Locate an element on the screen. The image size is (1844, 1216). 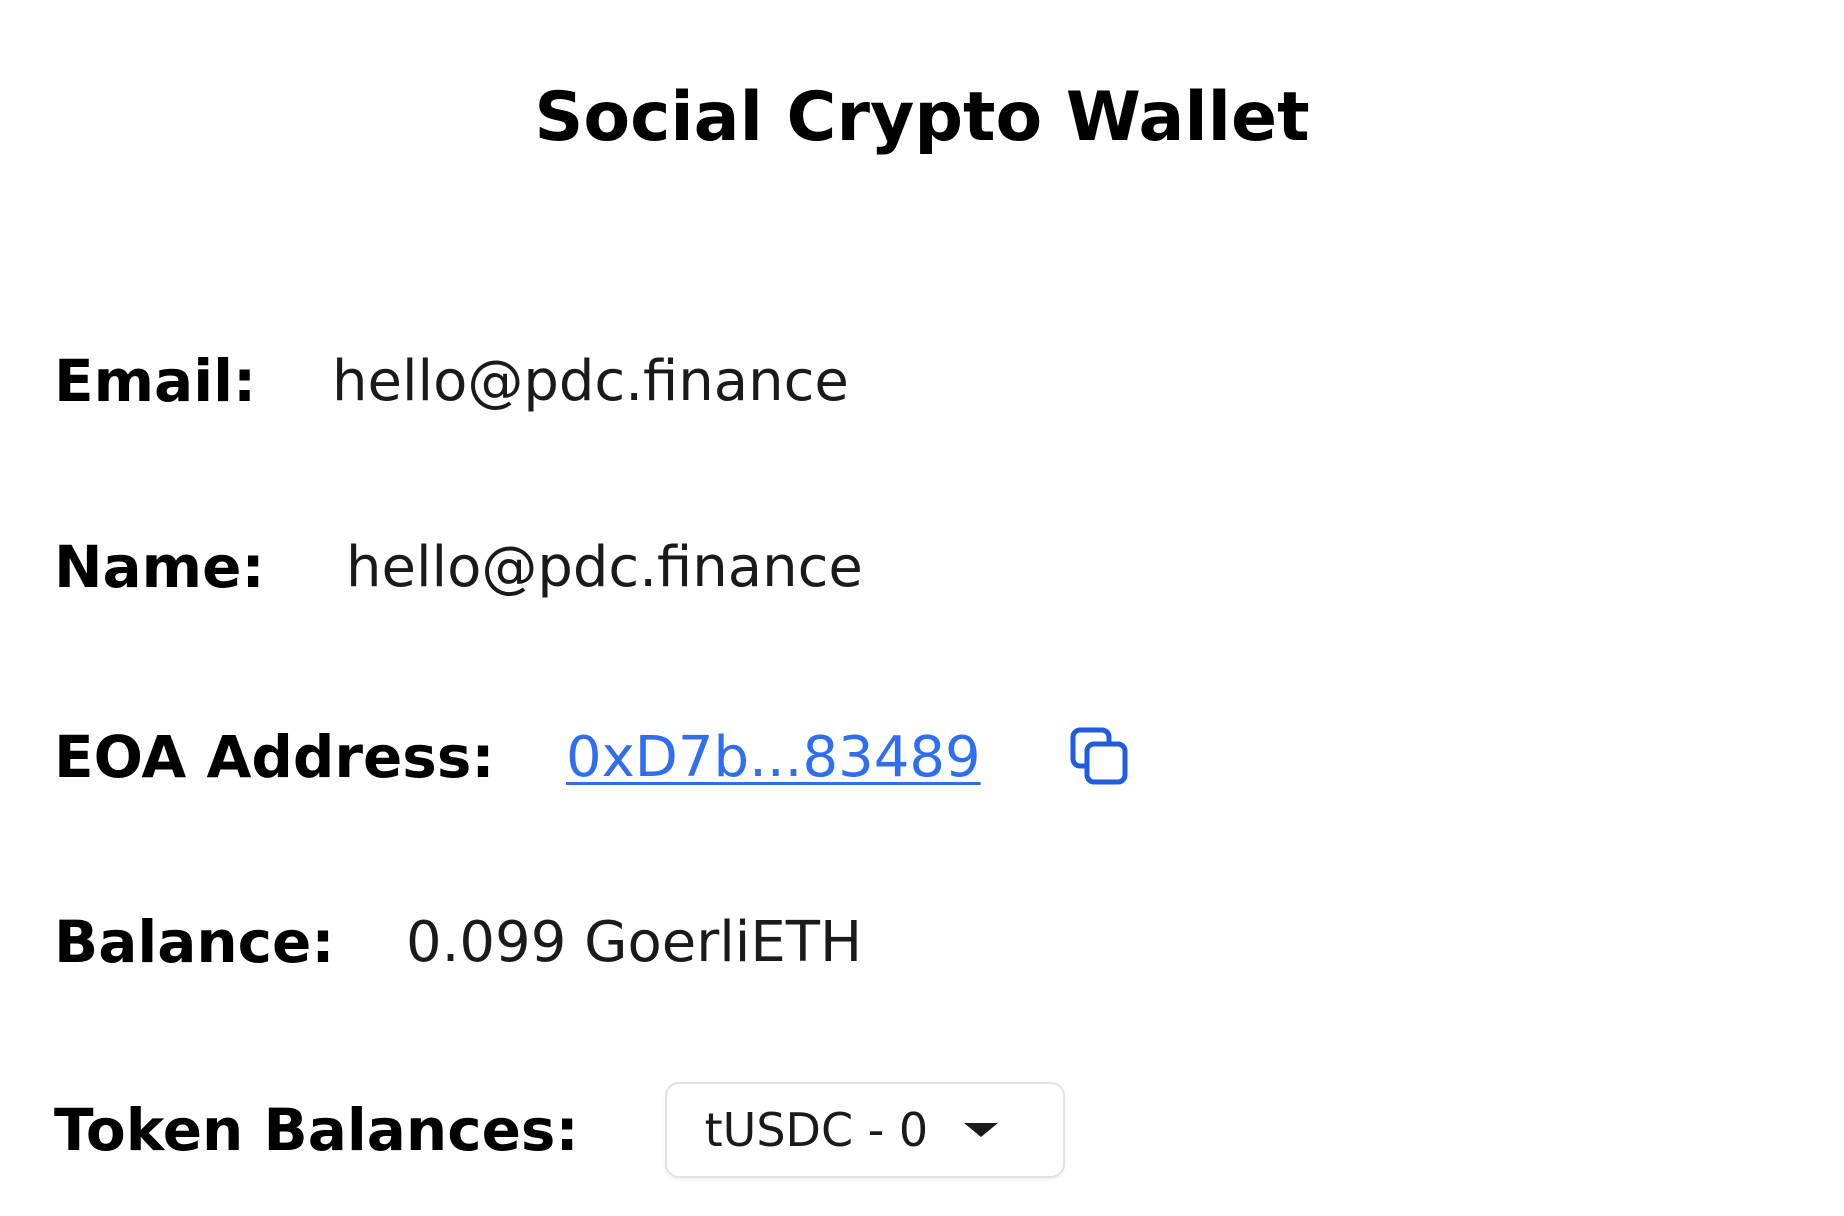
eoa-address-row: EOA Address: 0xD7b...83489 is located at coordinates (593, 757).